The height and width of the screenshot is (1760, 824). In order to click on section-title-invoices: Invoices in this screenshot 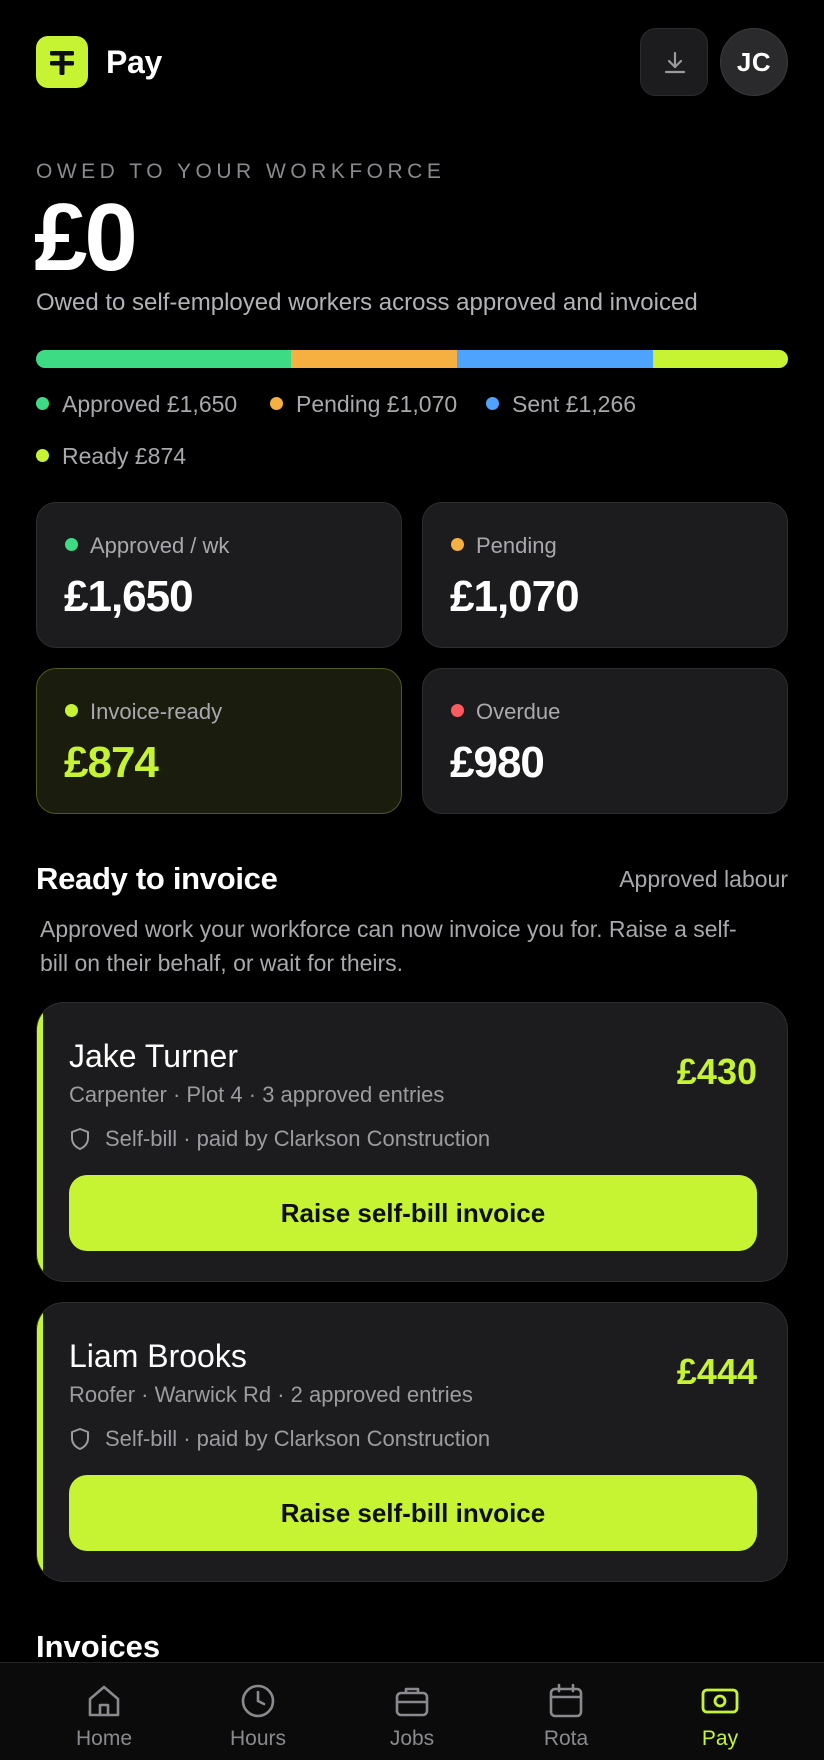, I will do `click(98, 1646)`.